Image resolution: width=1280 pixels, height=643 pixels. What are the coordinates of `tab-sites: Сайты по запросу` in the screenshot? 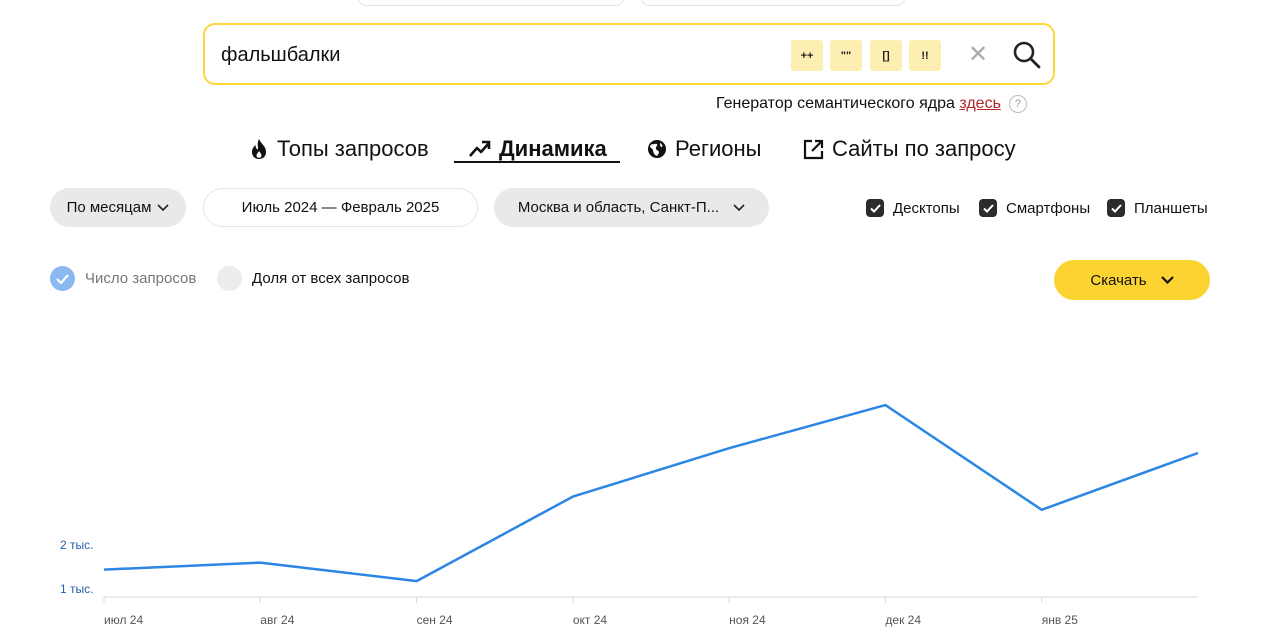 It's located at (909, 149).